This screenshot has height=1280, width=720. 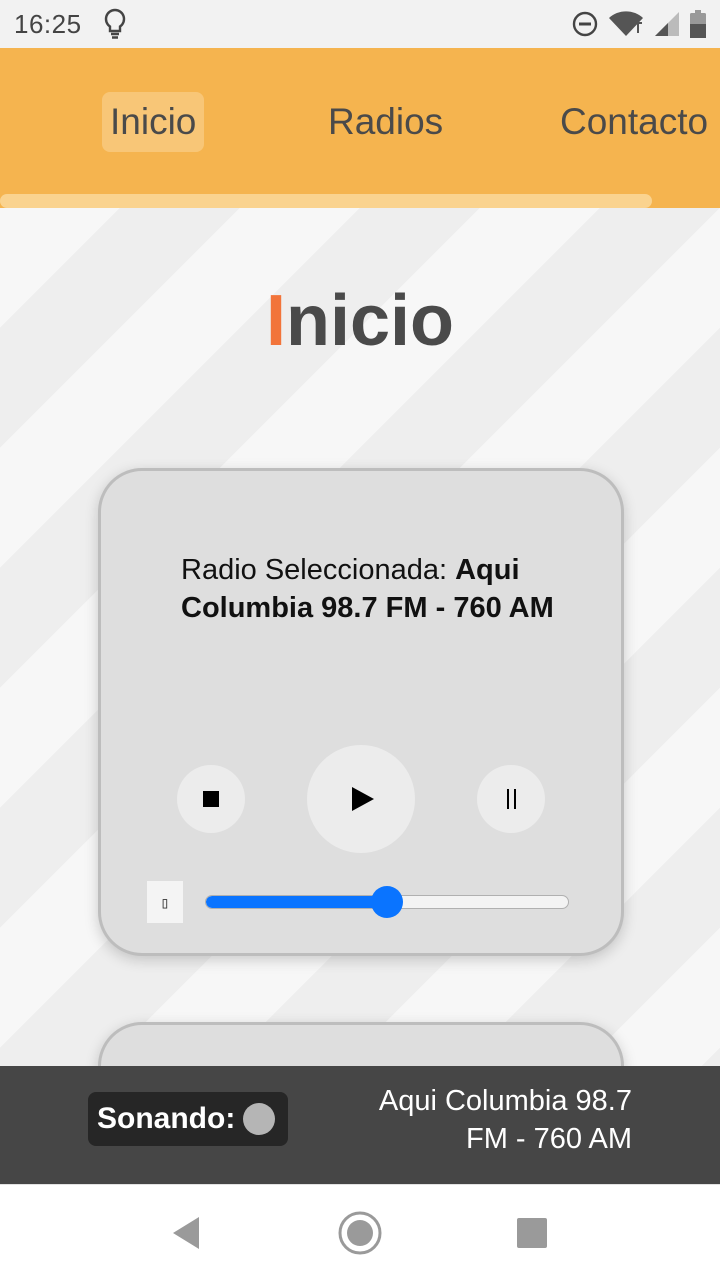 I want to click on pause-icon, so click(x=511, y=799).